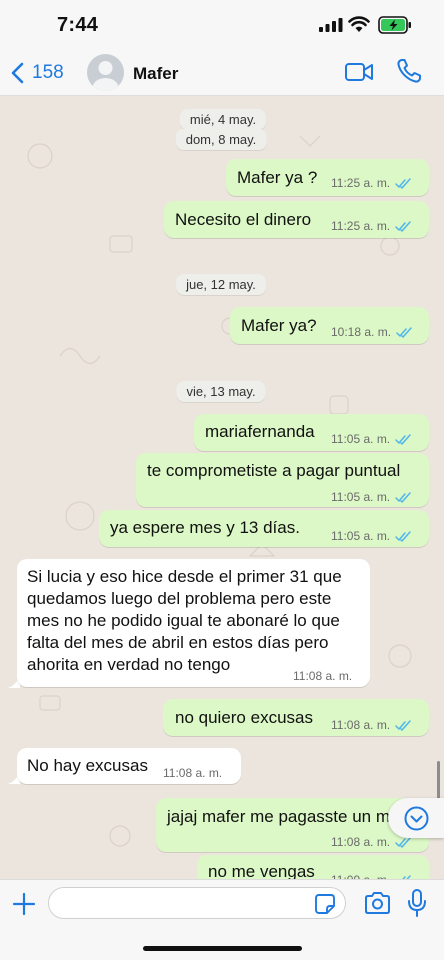  I want to click on message-outgoing: no me vengas 11:09 a. m., so click(313, 867).